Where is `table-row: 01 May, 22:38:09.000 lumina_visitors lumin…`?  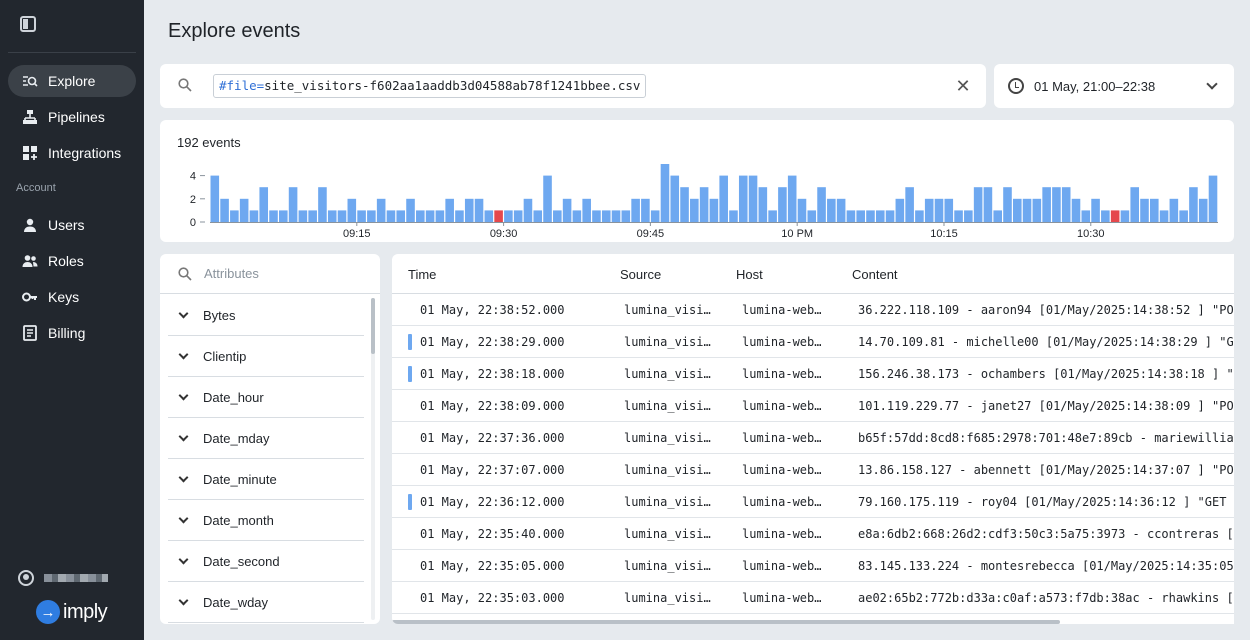 table-row: 01 May, 22:38:09.000 lumina_visitors lumin… is located at coordinates (813, 406).